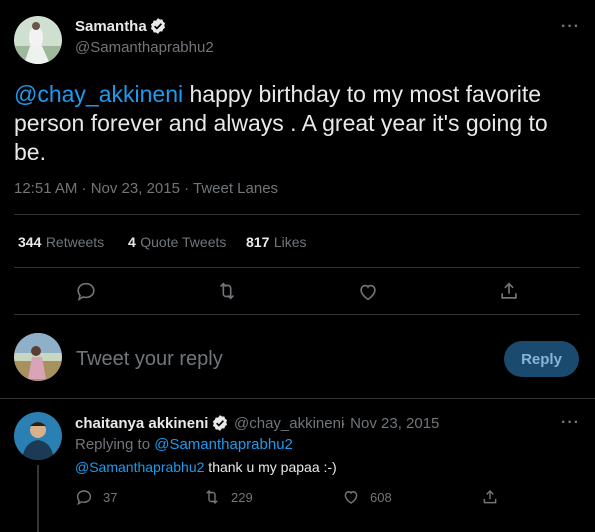 This screenshot has height=532, width=595. Describe the element at coordinates (541, 359) in the screenshot. I see `reply-button: Reply` at that location.